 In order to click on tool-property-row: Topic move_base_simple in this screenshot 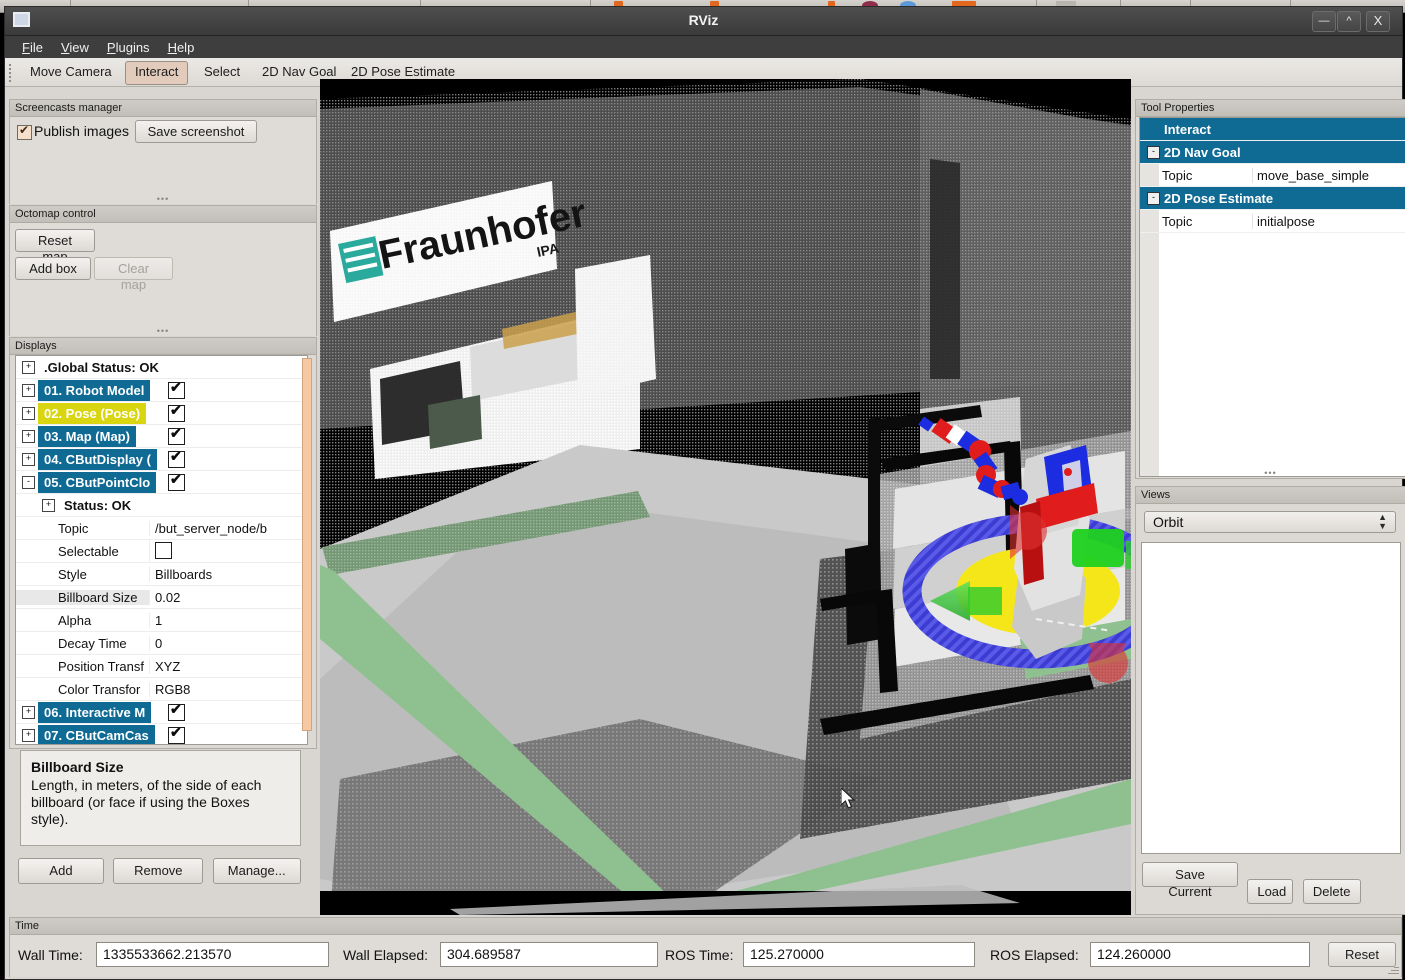, I will do `click(1272, 175)`.